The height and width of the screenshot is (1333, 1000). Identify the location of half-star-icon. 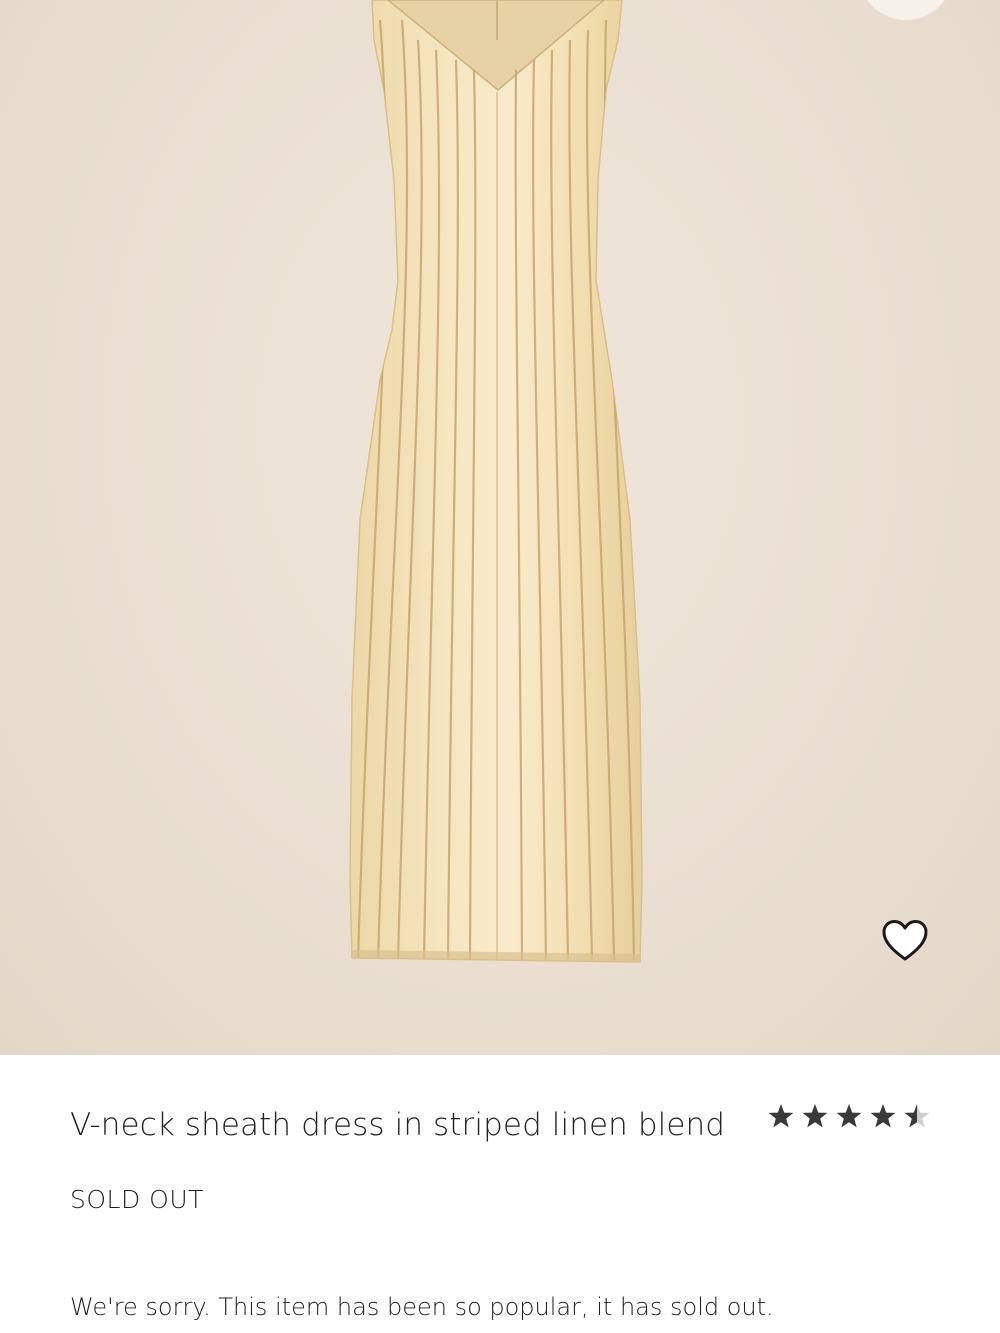
(917, 1116).